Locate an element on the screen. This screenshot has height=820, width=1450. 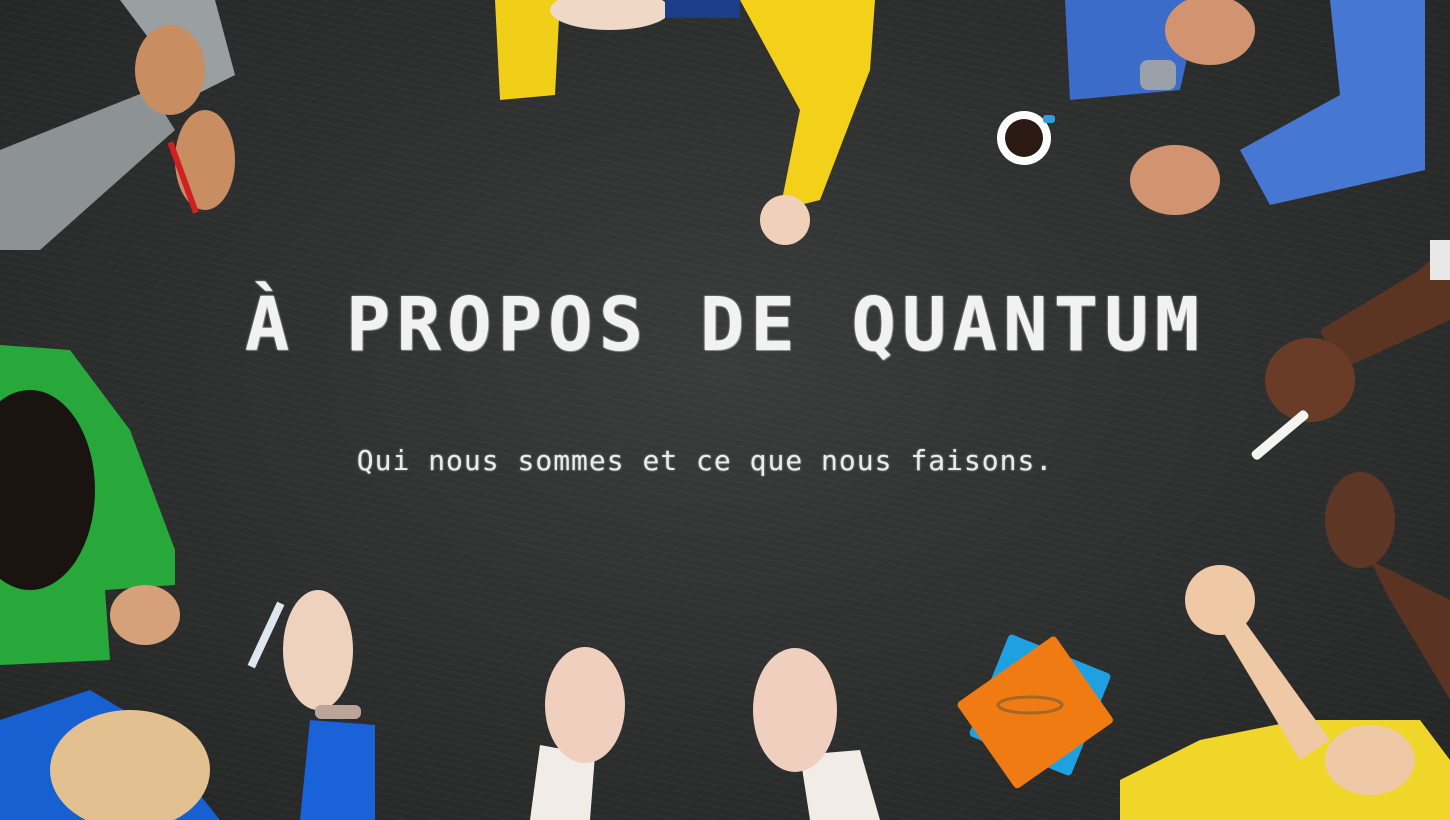
books-and-glasses is located at coordinates (1035, 711).